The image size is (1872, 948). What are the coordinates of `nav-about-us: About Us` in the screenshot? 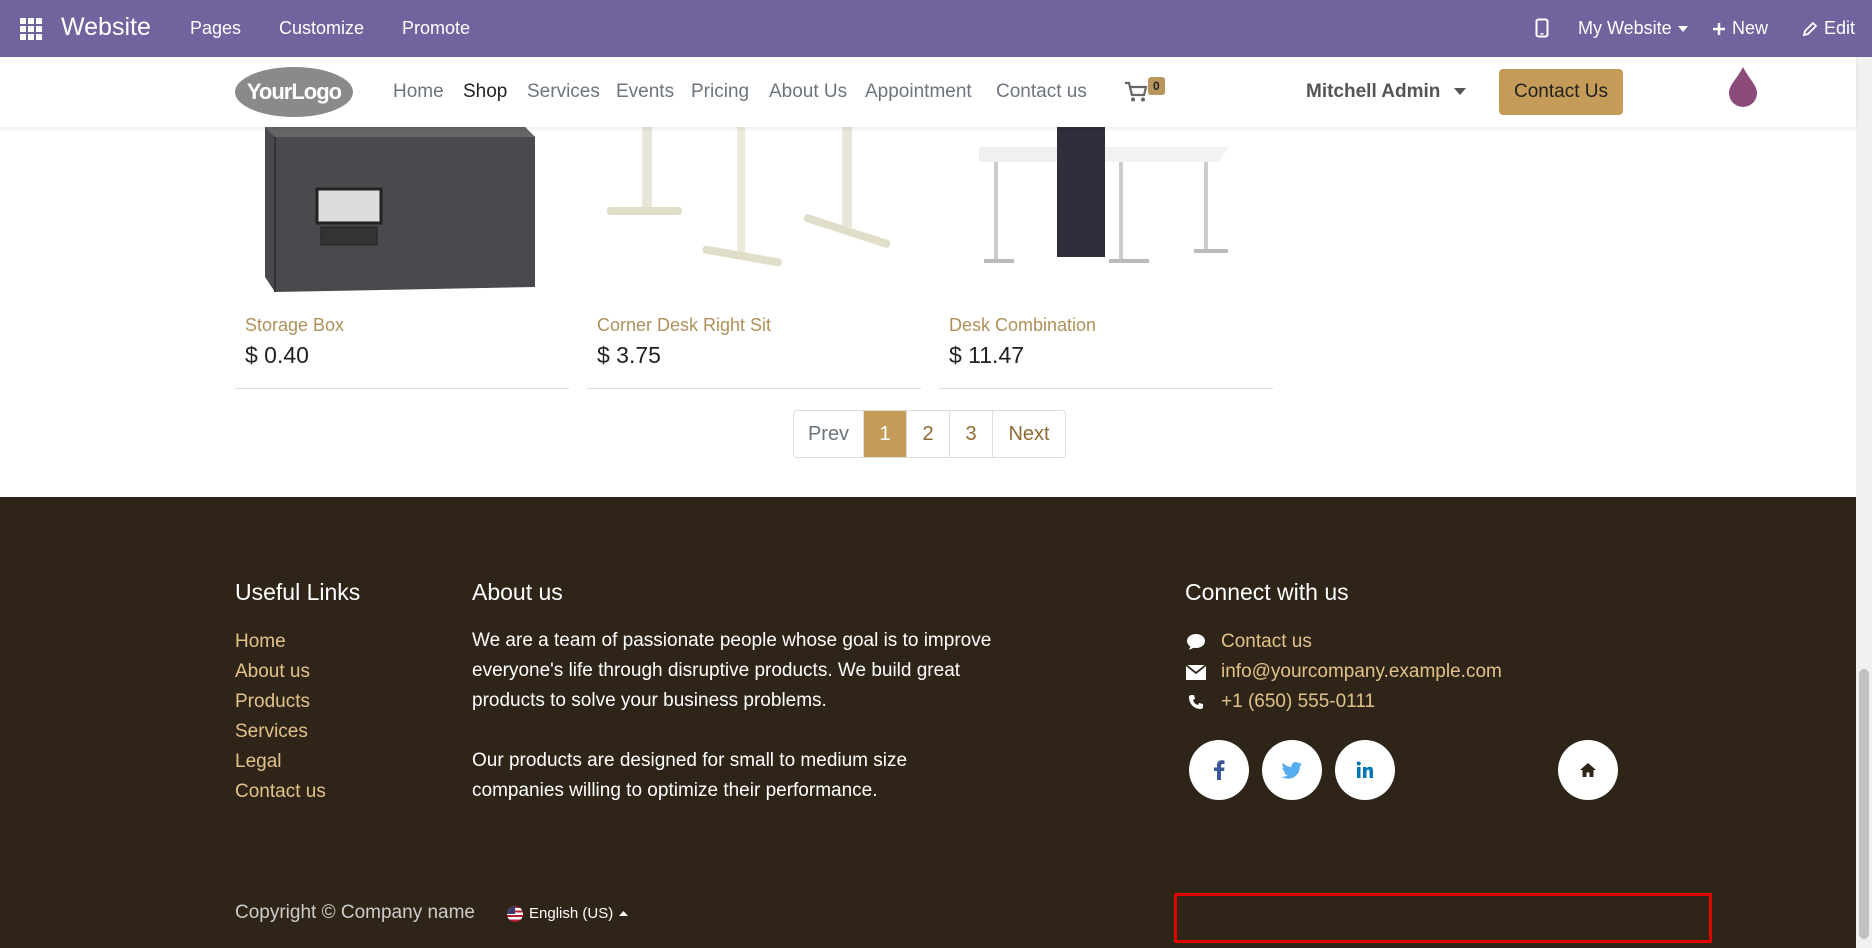 It's located at (808, 92).